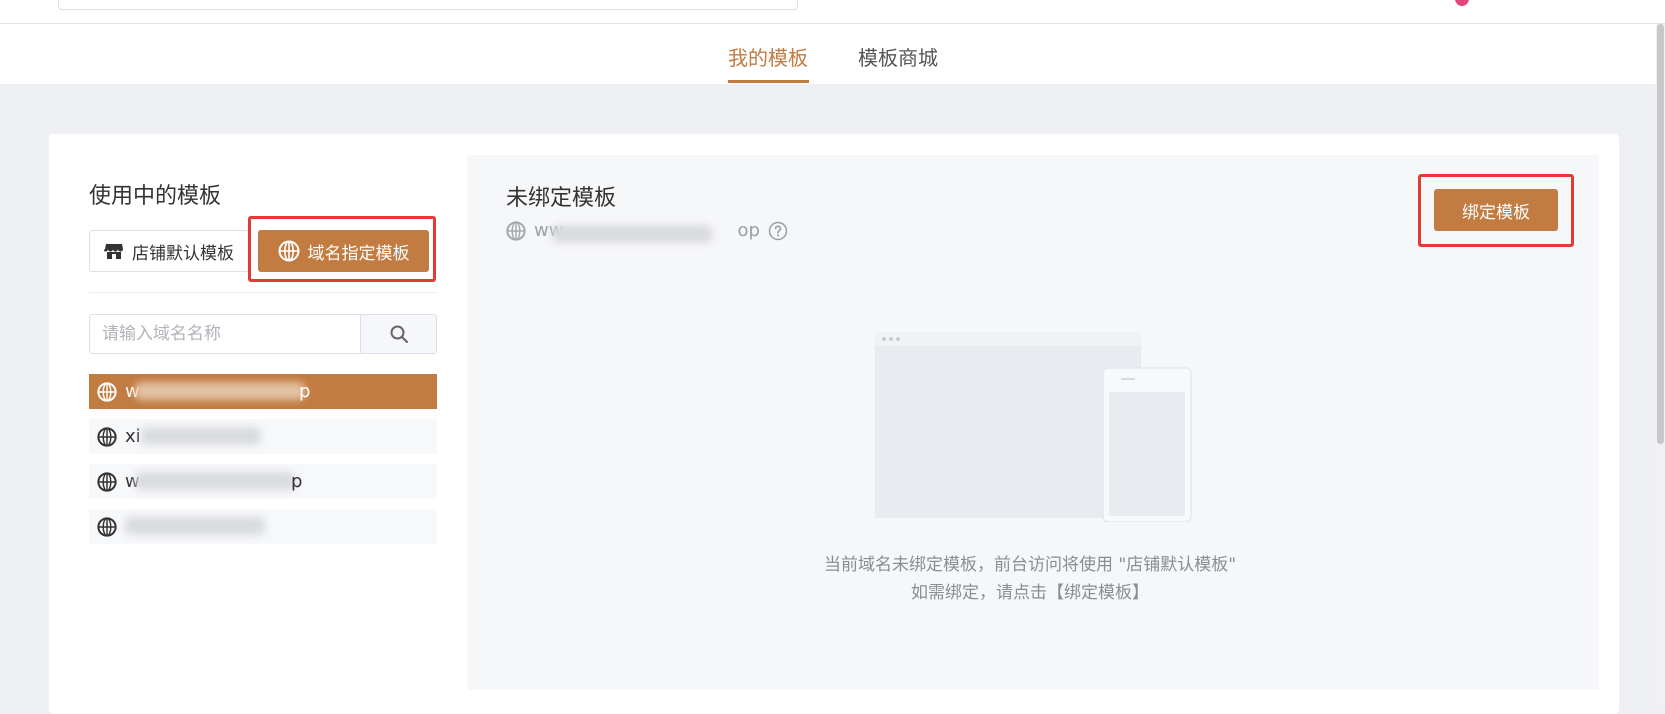  I want to click on search-icon, so click(399, 334).